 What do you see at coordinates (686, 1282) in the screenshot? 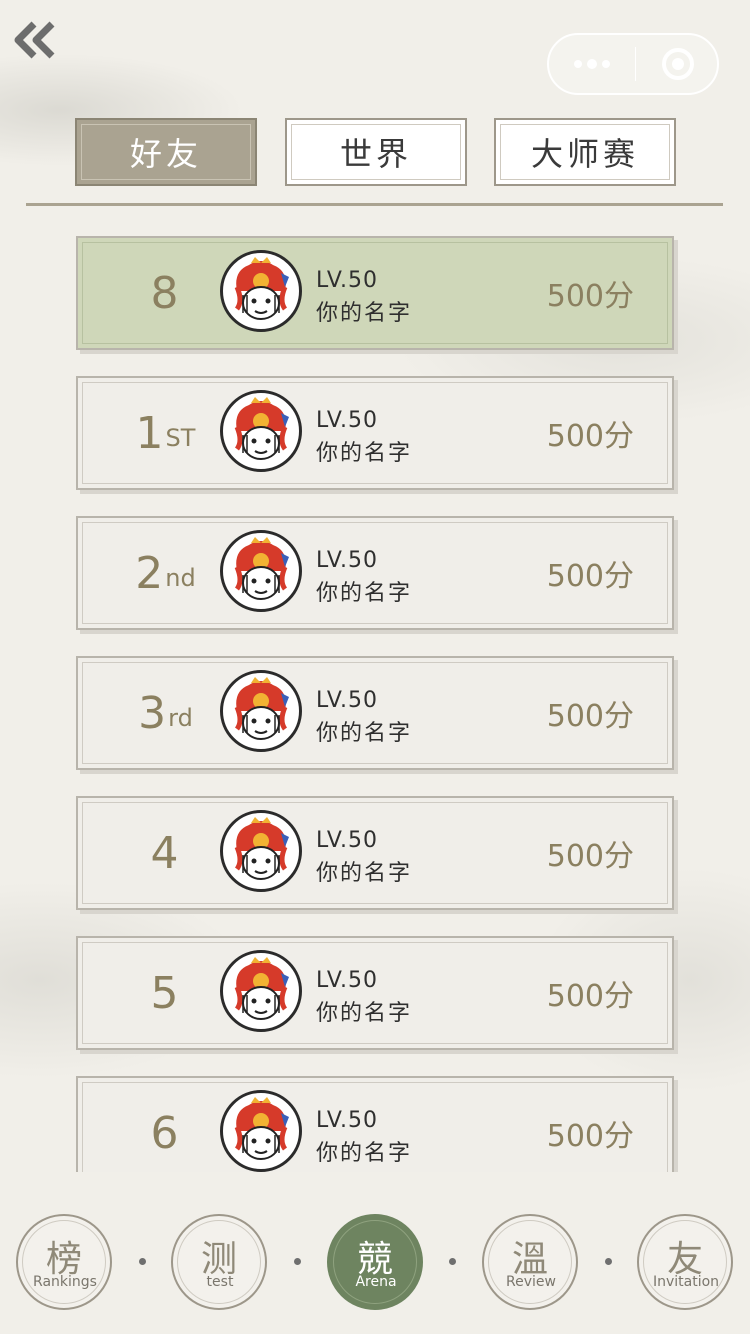
I see `nav-label: Invitation` at bounding box center [686, 1282].